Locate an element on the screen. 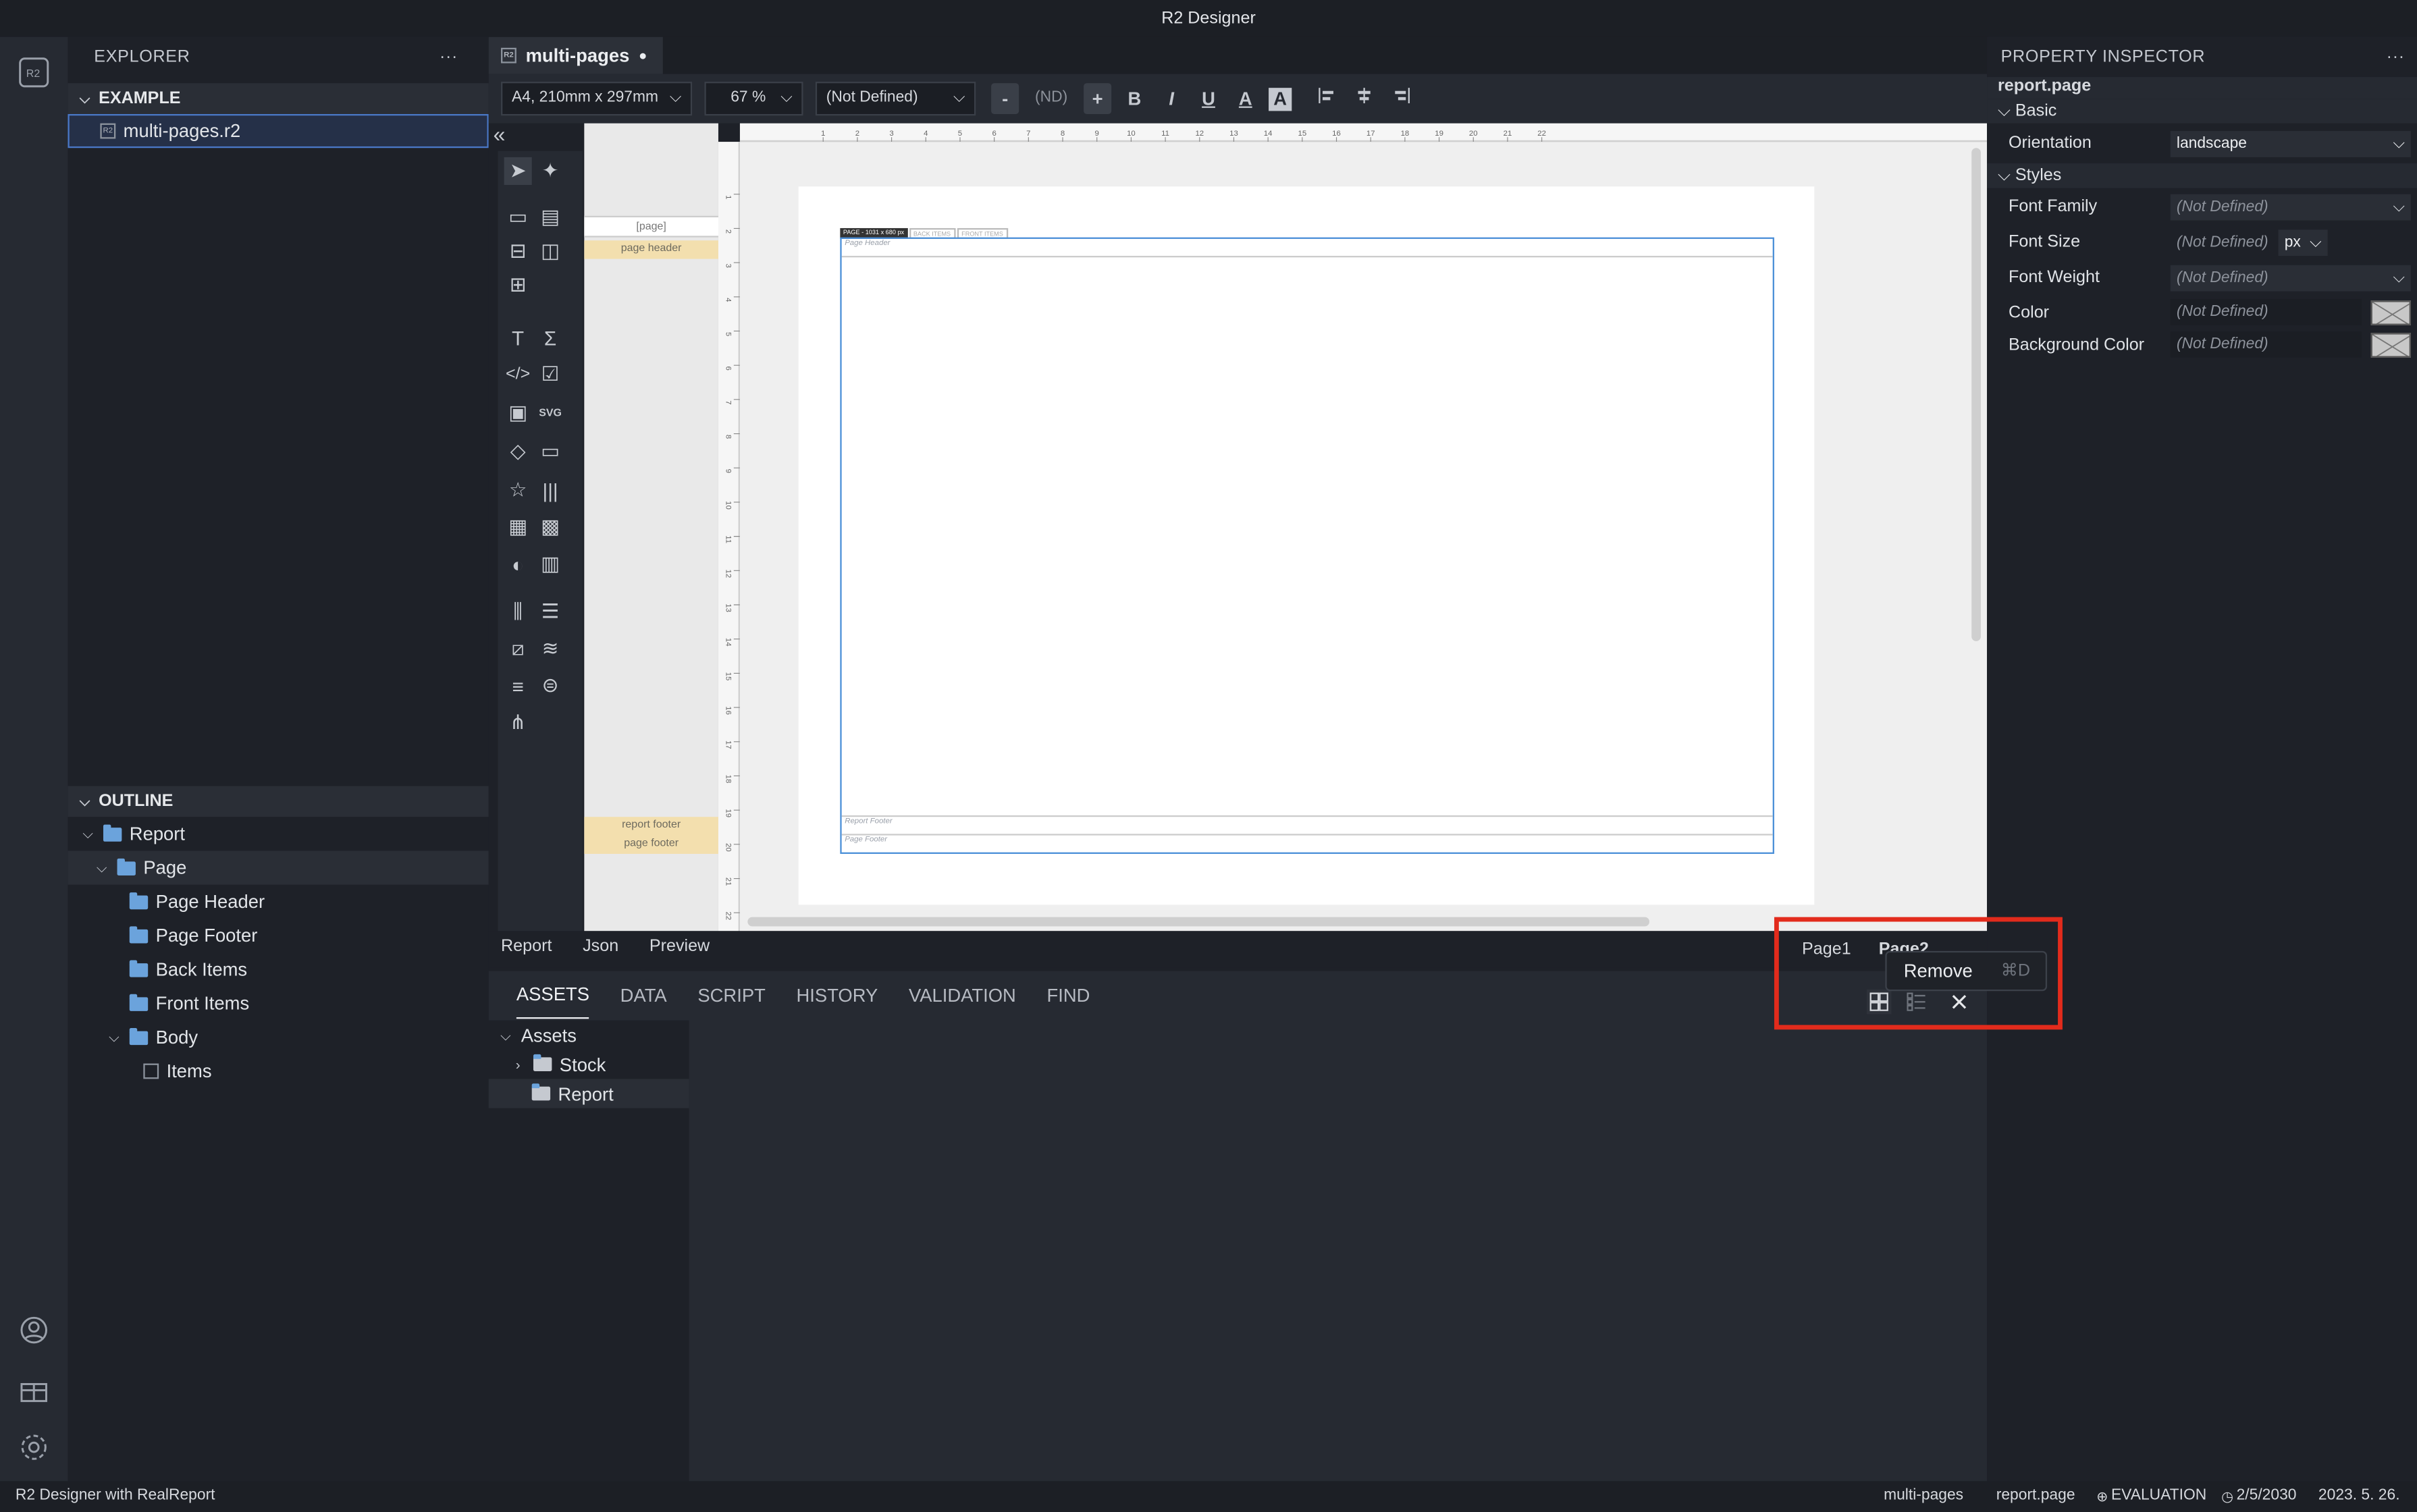 The image size is (2417, 1512). crosstab-icon: ▥ is located at coordinates (550, 564).